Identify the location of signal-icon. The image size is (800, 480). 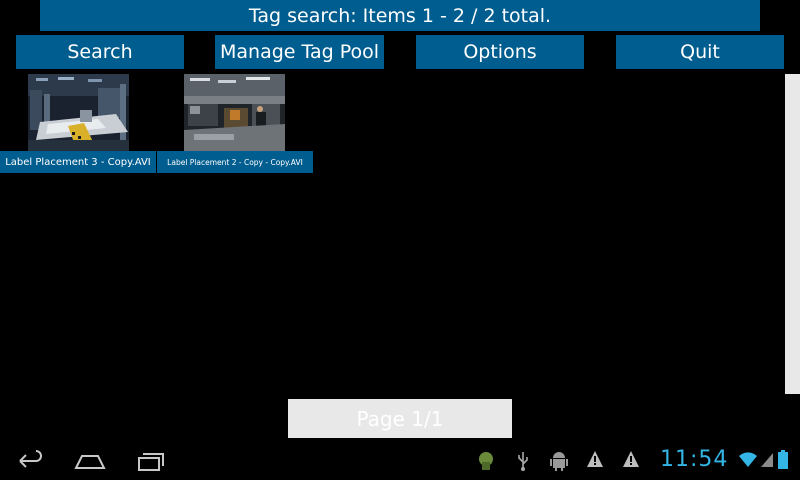
(767, 461).